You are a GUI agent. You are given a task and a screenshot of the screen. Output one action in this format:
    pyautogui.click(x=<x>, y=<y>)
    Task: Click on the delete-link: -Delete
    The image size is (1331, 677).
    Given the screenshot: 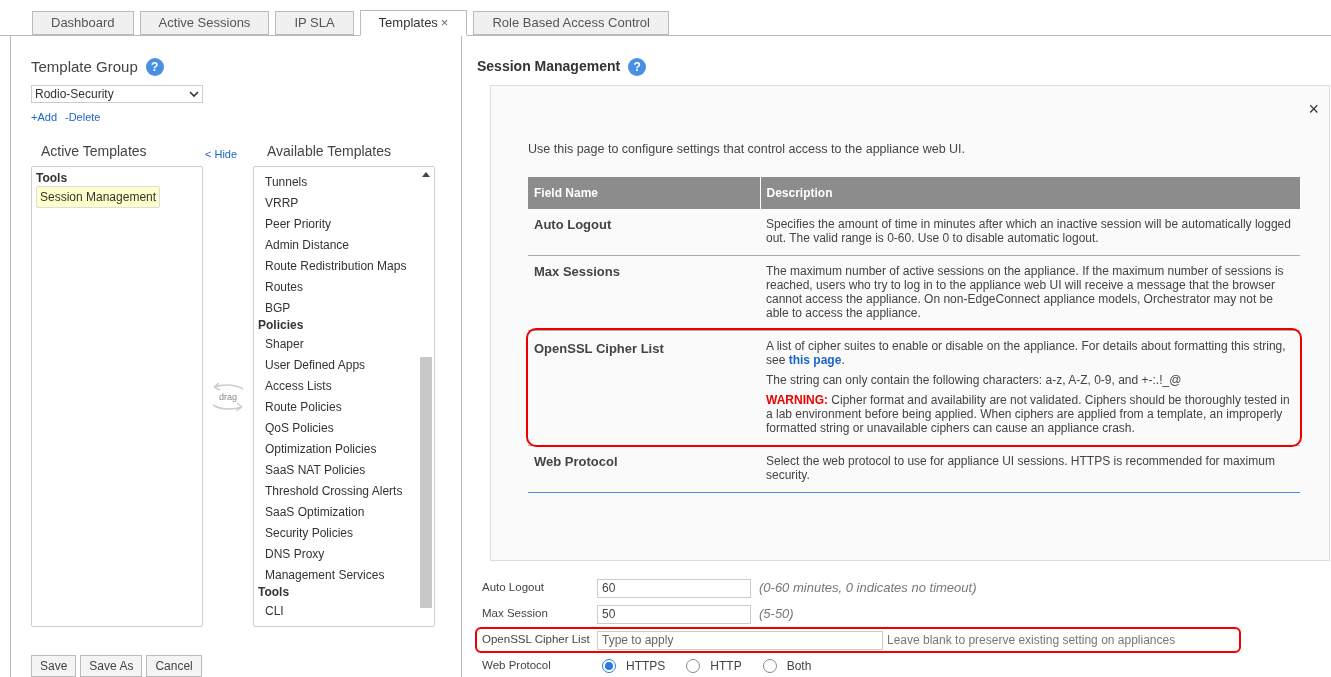 What is the action you would take?
    pyautogui.click(x=83, y=116)
    